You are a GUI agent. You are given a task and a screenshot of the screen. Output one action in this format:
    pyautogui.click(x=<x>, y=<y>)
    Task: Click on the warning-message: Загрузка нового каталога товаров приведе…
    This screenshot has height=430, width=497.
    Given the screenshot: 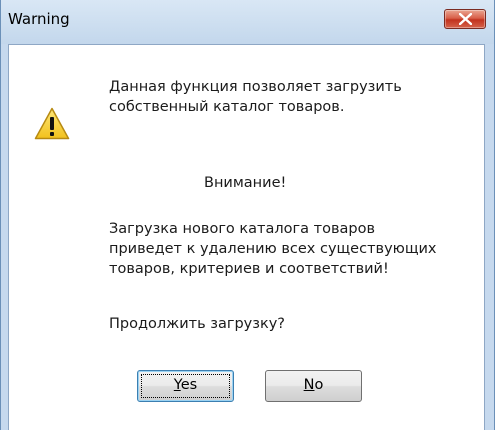 What is the action you would take?
    pyautogui.click(x=273, y=249)
    